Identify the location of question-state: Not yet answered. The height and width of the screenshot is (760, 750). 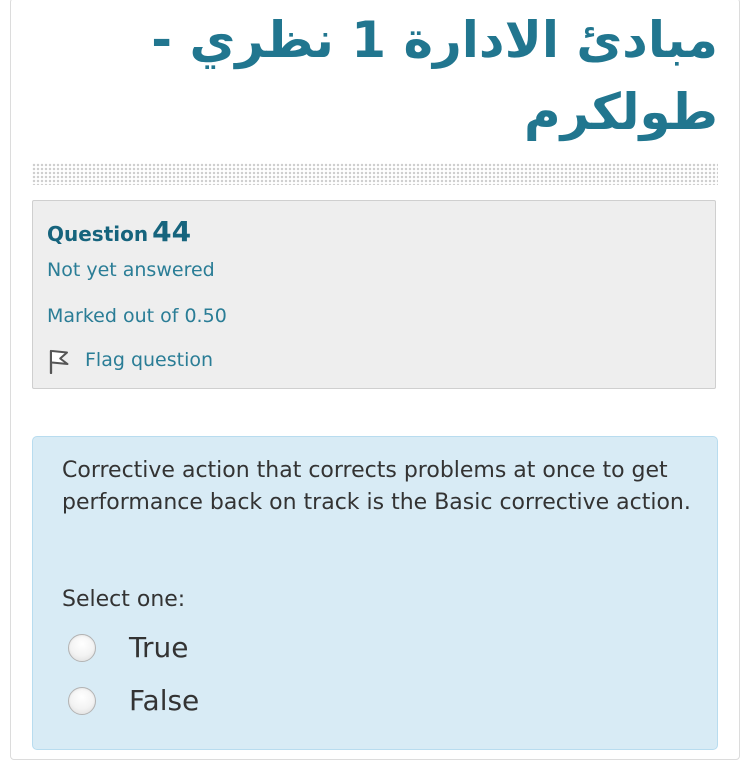
(131, 270).